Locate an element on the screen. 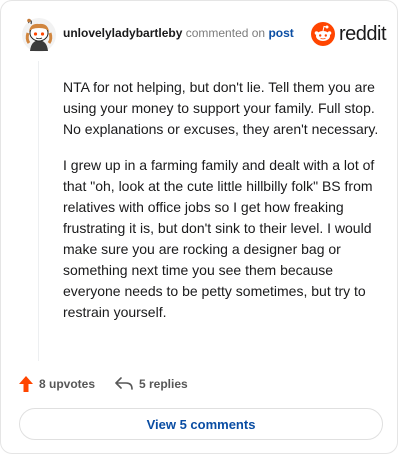 The height and width of the screenshot is (456, 400). reddit-snoo-icon is located at coordinates (323, 34).